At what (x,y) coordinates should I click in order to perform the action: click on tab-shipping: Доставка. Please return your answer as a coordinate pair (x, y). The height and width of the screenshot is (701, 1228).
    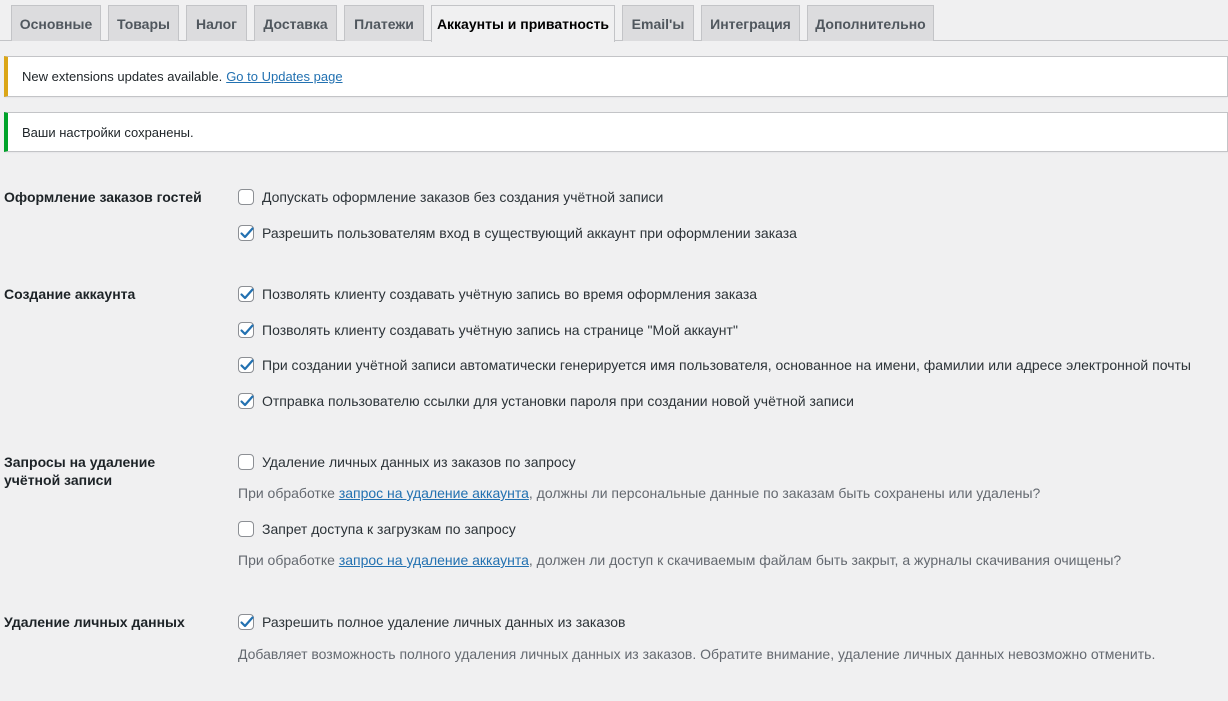
    Looking at the image, I should click on (295, 23).